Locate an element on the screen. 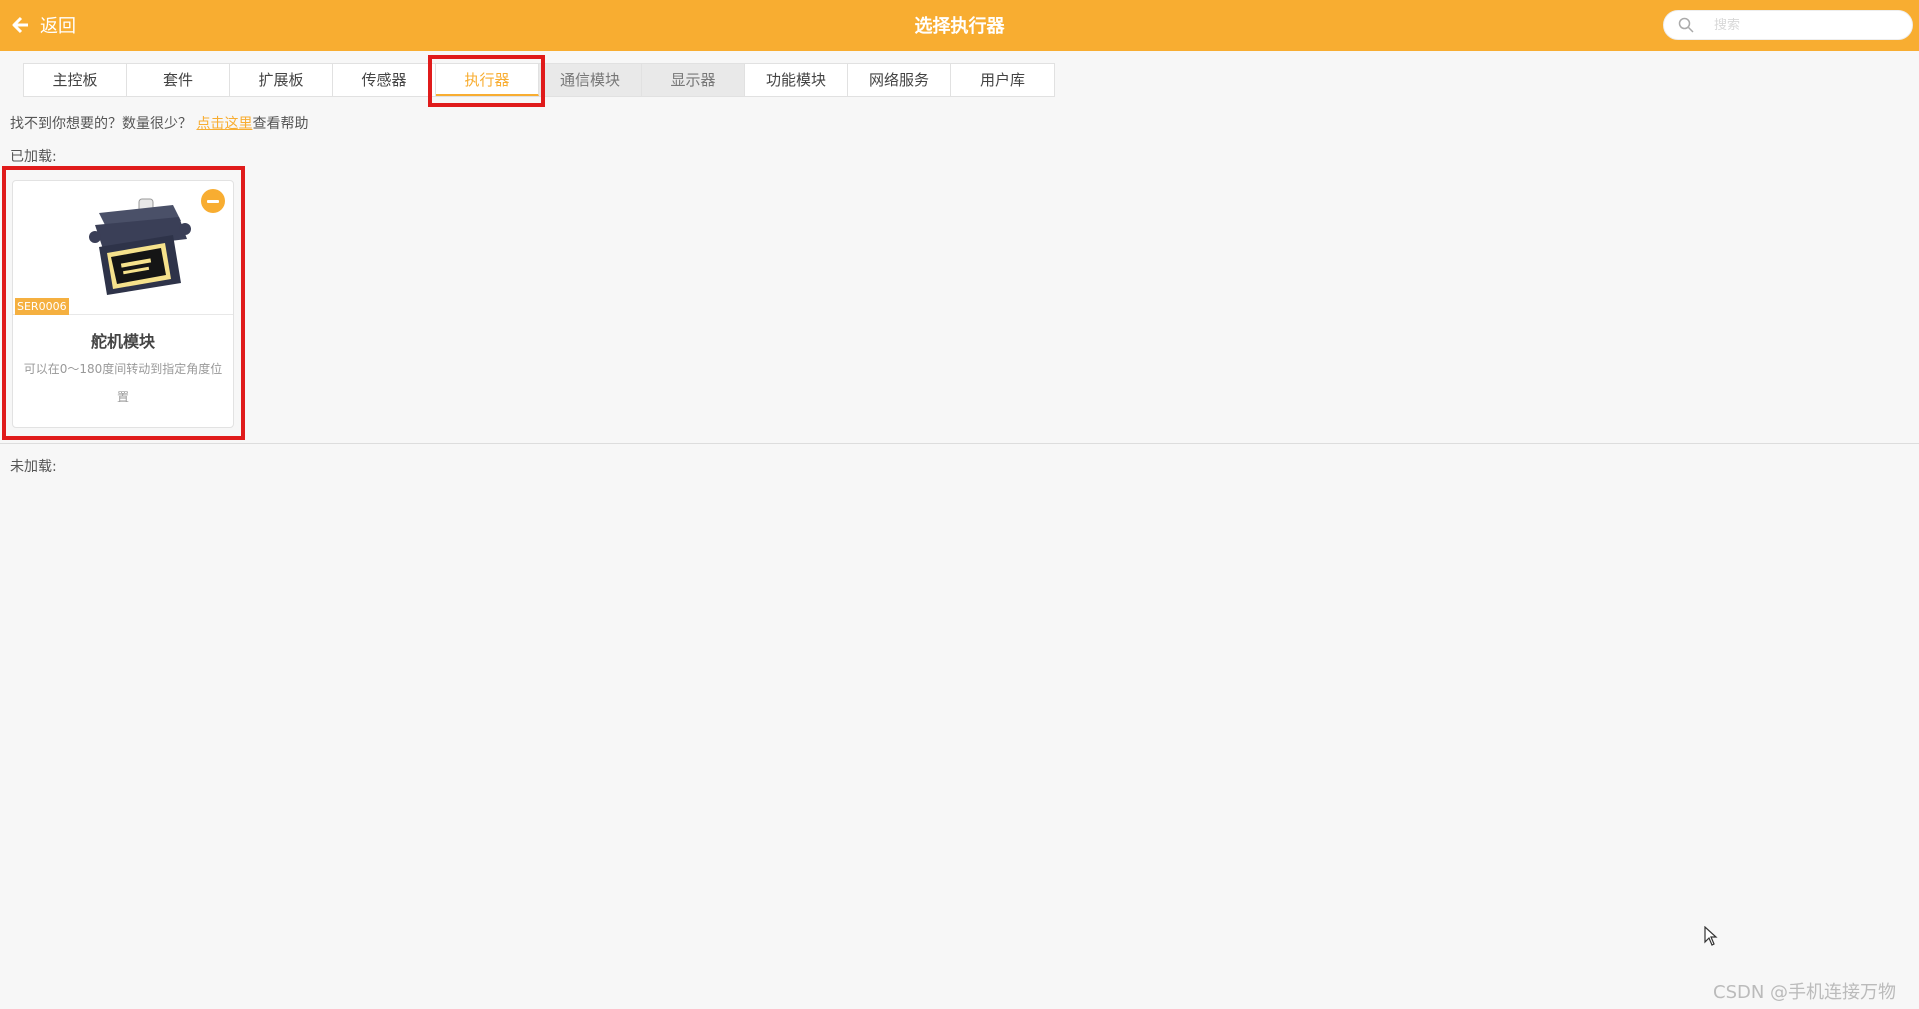 The image size is (1919, 1009). tab-expansion-board: 扩展板 is located at coordinates (281, 80).